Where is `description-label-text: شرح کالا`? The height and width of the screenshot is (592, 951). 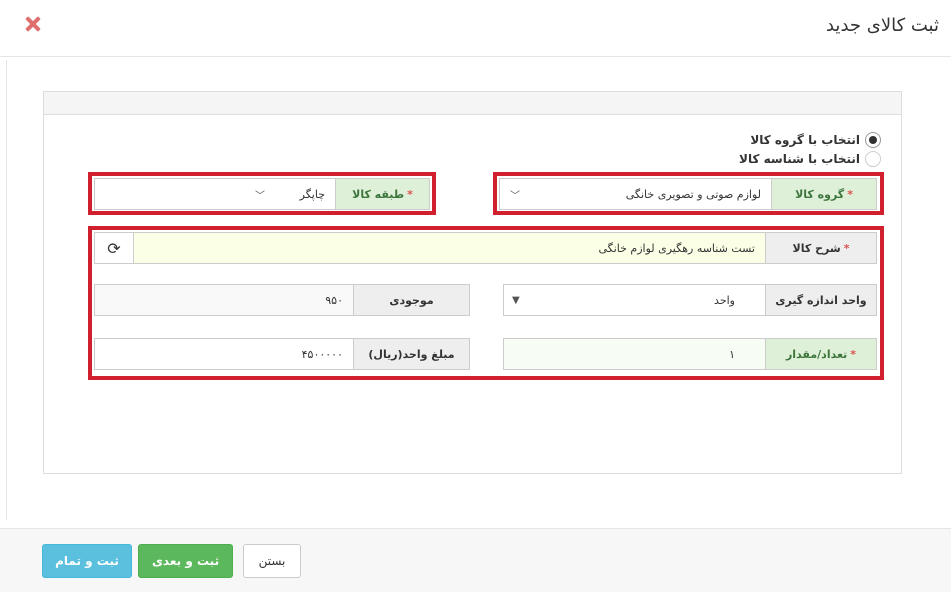 description-label-text: شرح کالا is located at coordinates (816, 248).